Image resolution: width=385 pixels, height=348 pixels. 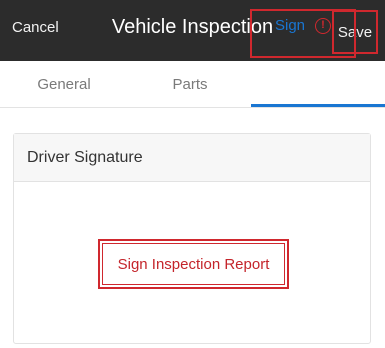 I want to click on tab-general: General, so click(x=64, y=84).